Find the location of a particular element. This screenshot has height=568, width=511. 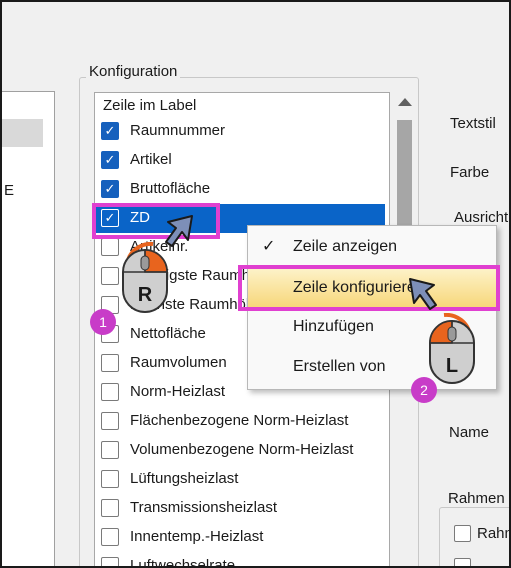

row-label: Nettofläche is located at coordinates (168, 333).